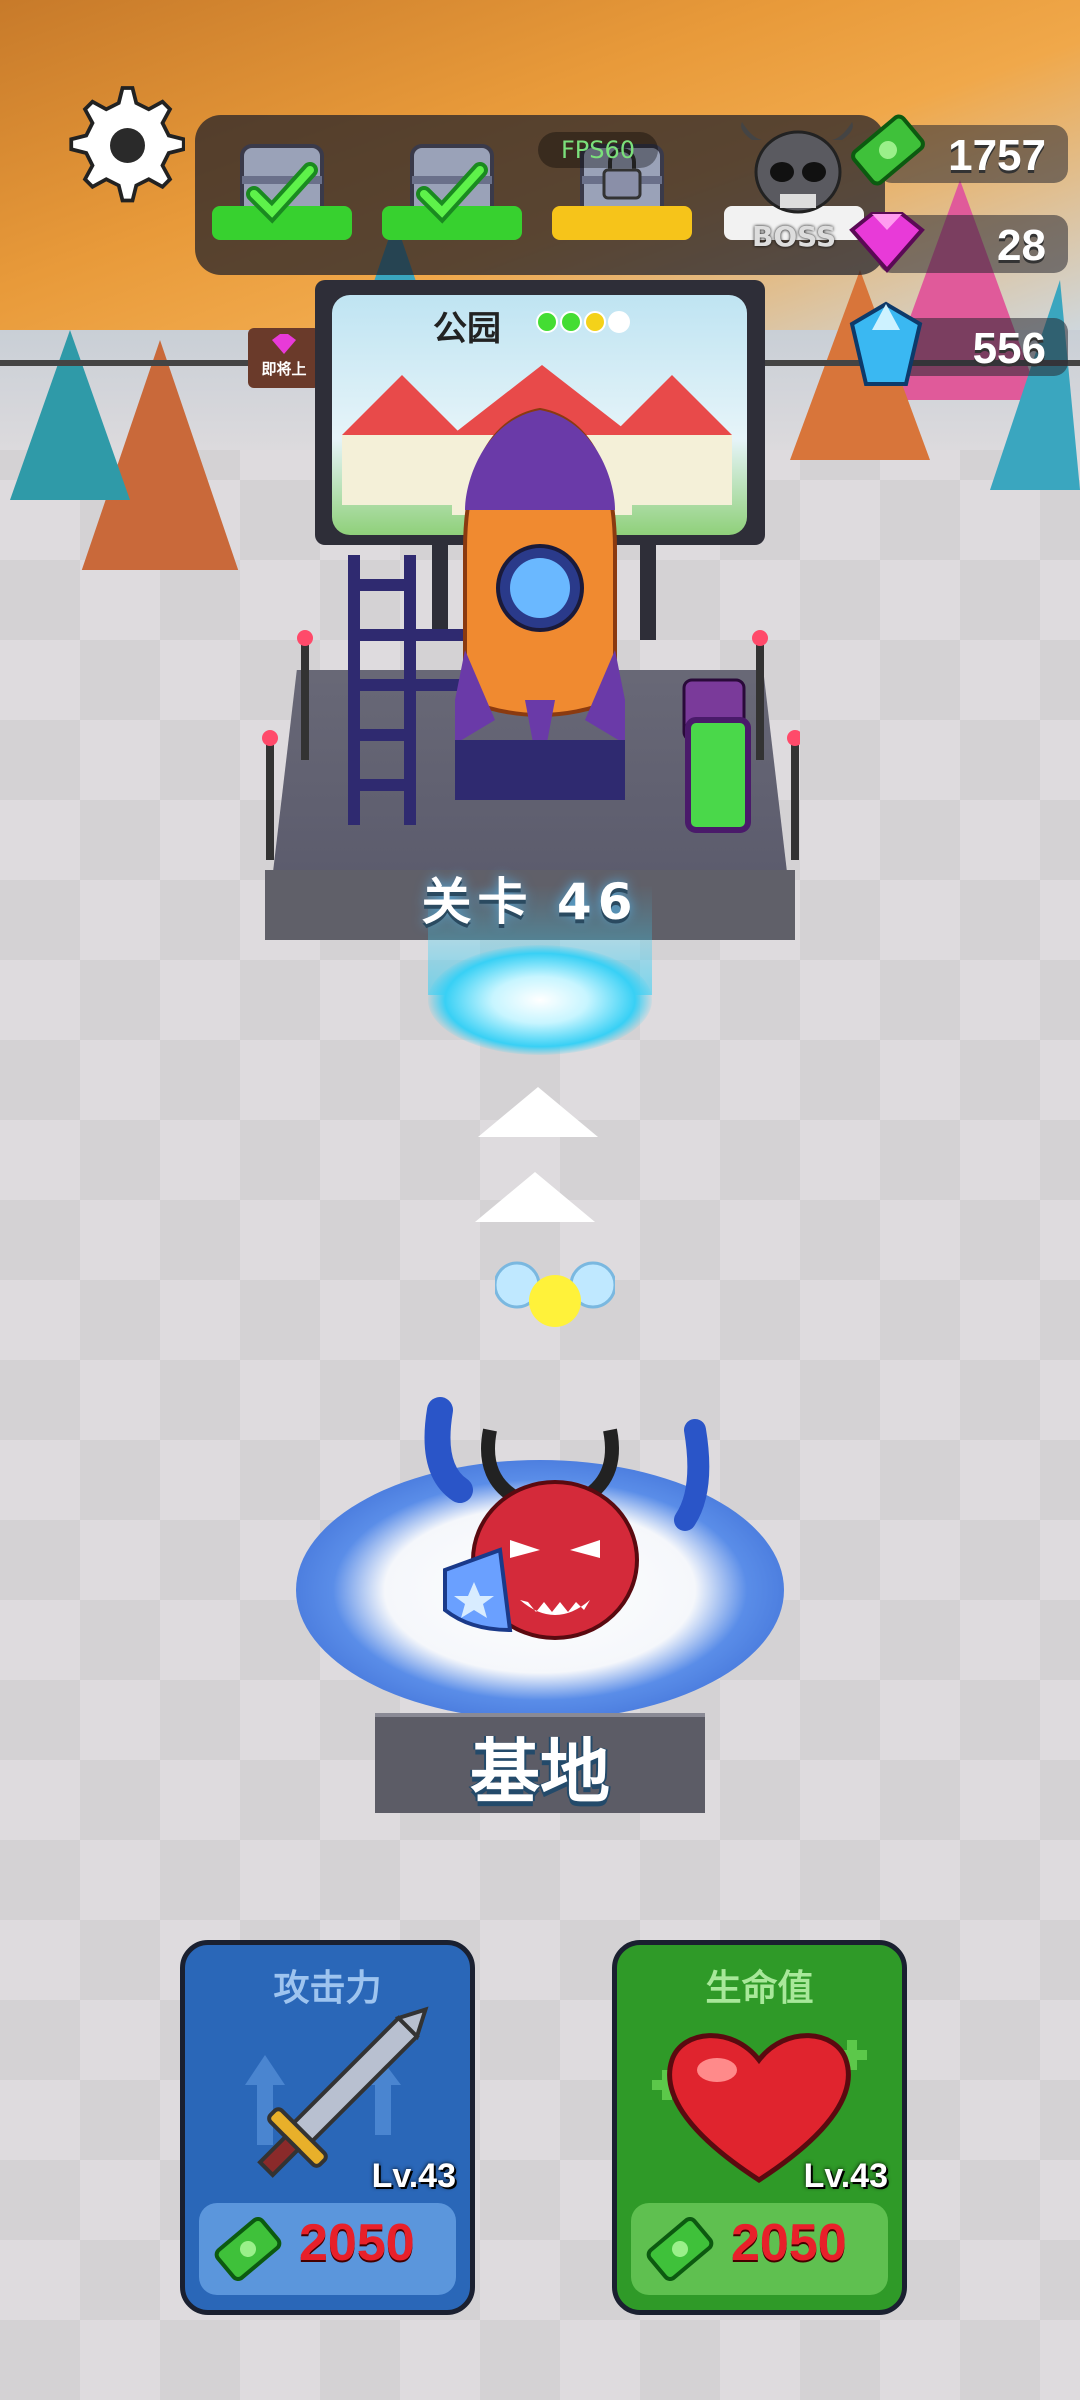 This screenshot has width=1080, height=2400. I want to click on fps-counter: FPS60, so click(598, 150).